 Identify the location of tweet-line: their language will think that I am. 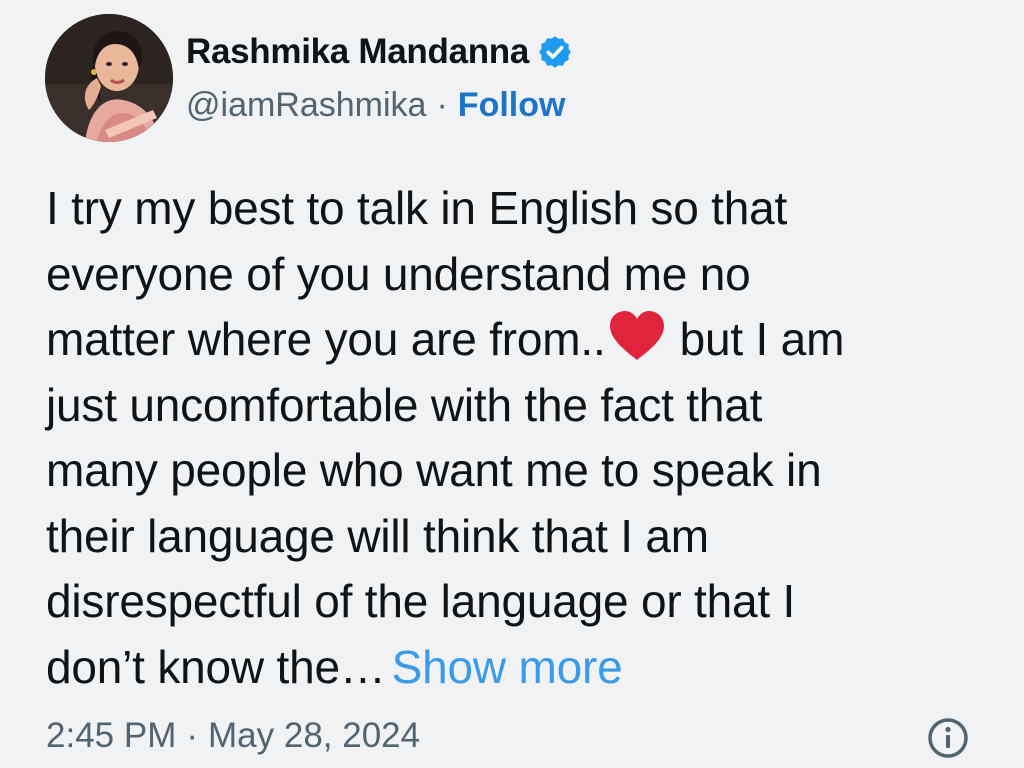
(377, 535).